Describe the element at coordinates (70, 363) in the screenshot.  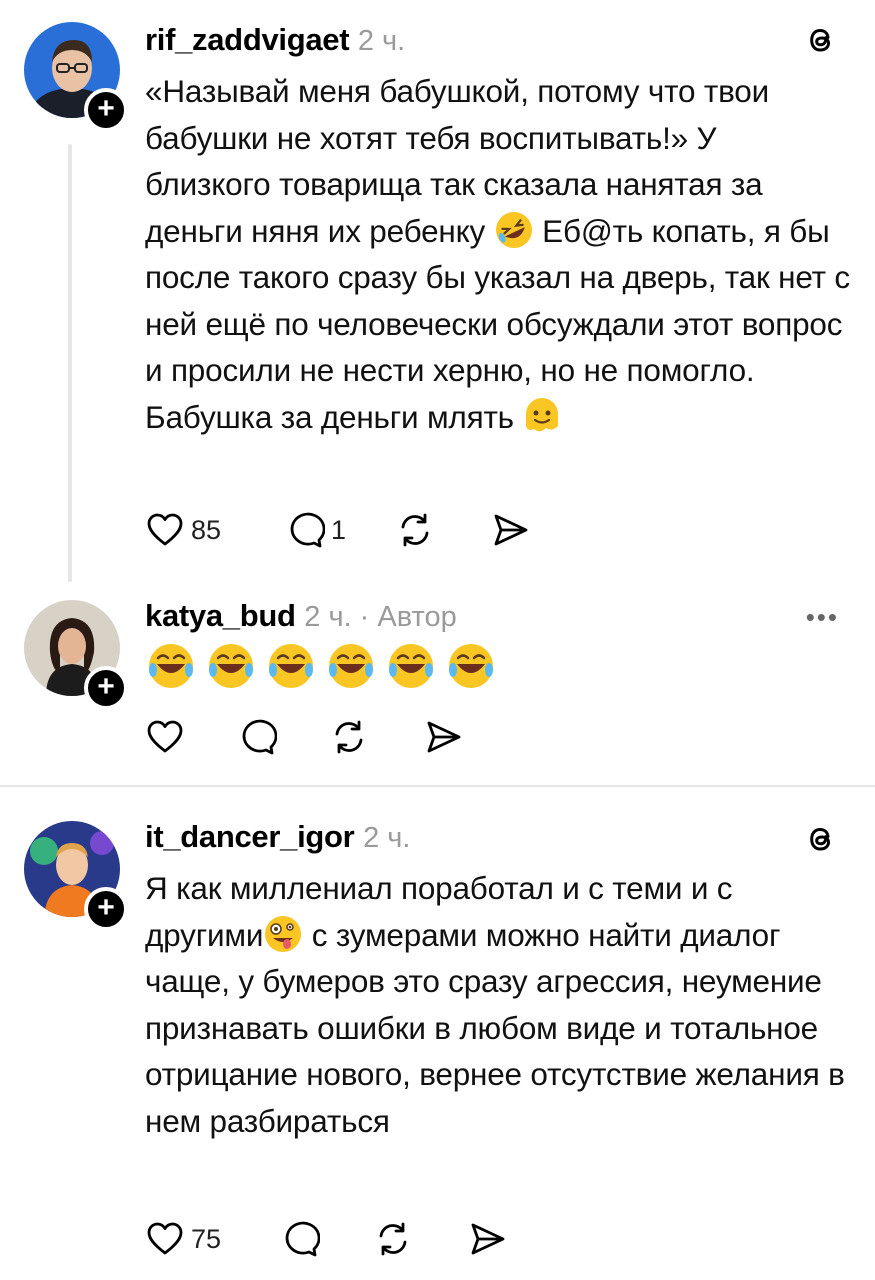
I see `thread-line` at that location.